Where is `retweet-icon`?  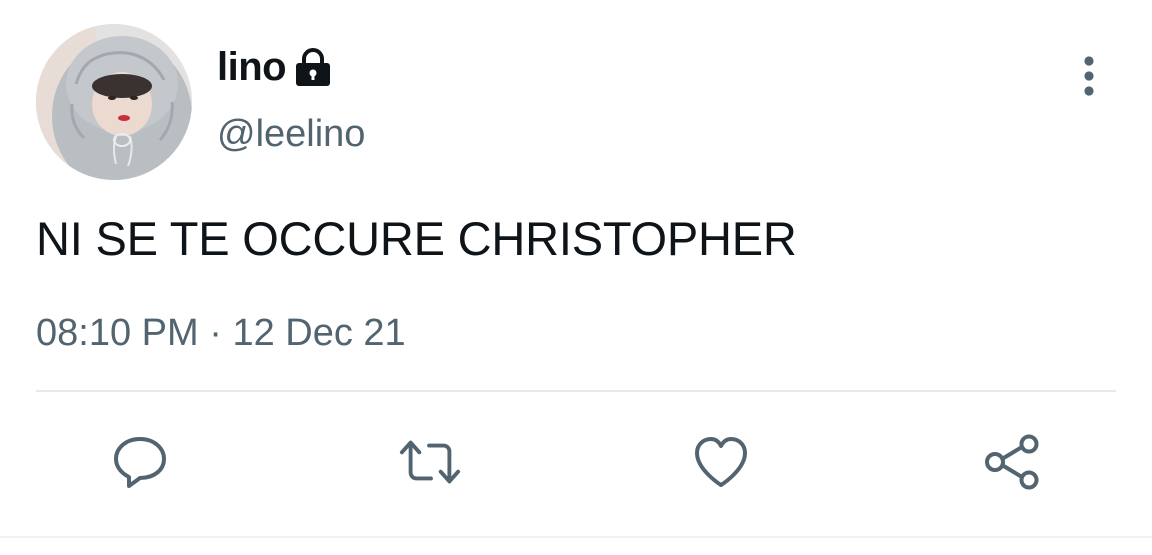
retweet-icon is located at coordinates (430, 462).